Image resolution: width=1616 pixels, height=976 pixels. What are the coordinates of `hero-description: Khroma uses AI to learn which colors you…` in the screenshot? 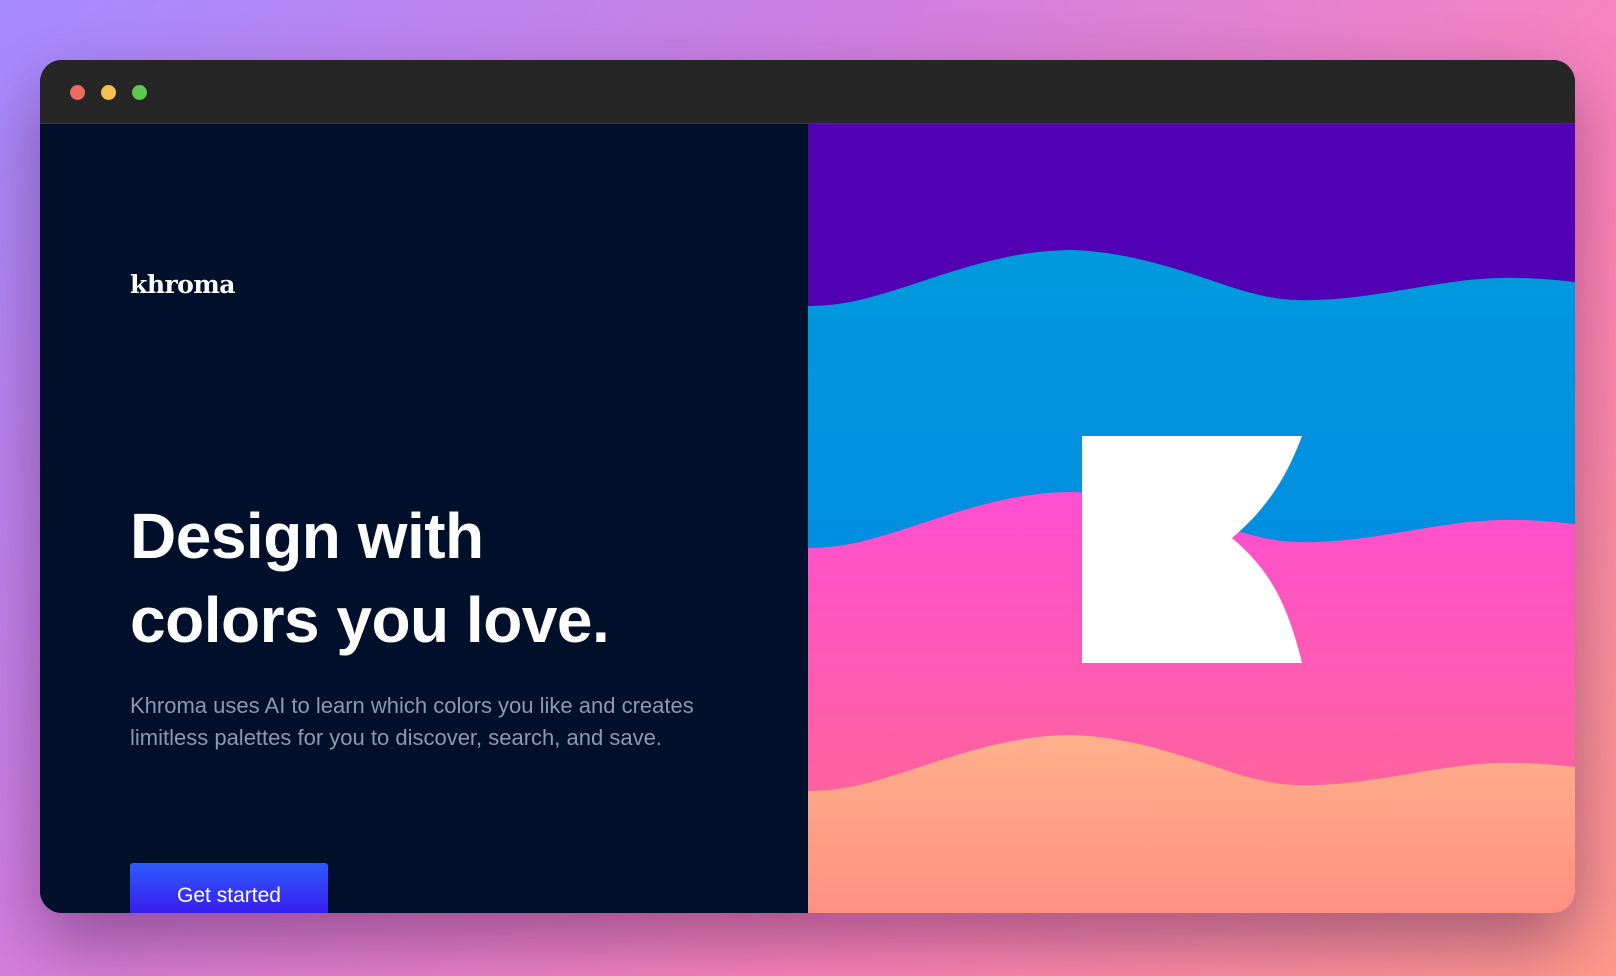 It's located at (412, 721).